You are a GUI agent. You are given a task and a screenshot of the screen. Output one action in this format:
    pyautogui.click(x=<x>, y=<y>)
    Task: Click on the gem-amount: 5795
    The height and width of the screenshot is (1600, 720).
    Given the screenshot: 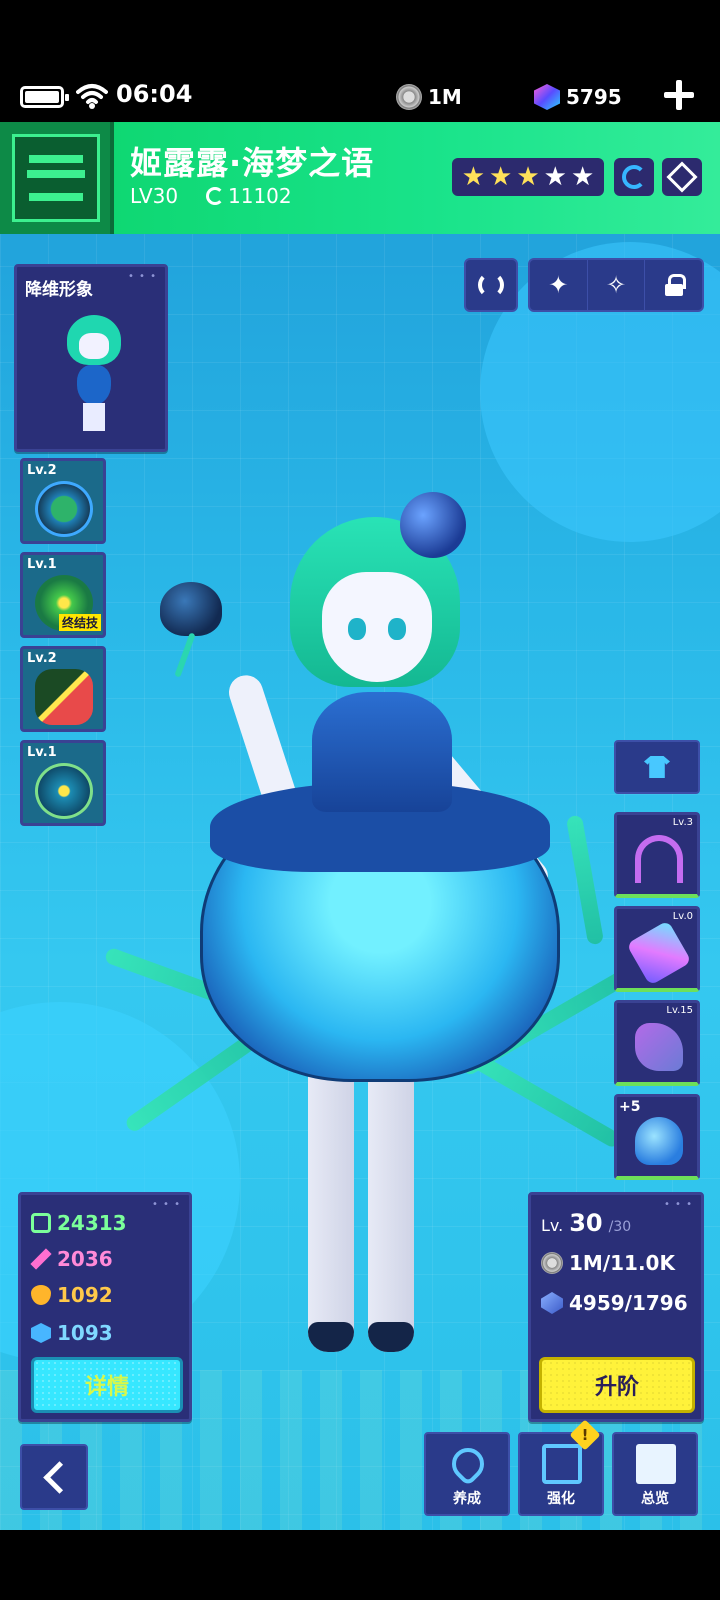 What is the action you would take?
    pyautogui.click(x=594, y=97)
    